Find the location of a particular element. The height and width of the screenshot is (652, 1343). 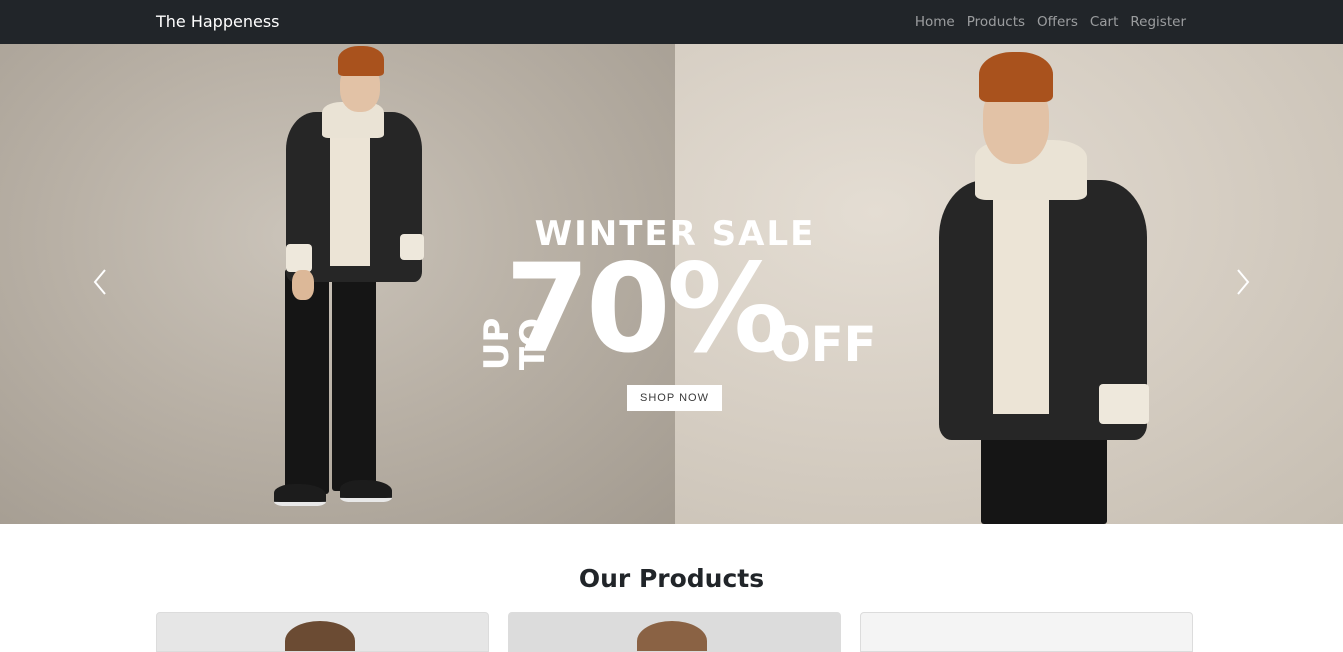

nav-link-products: Products is located at coordinates (996, 22).